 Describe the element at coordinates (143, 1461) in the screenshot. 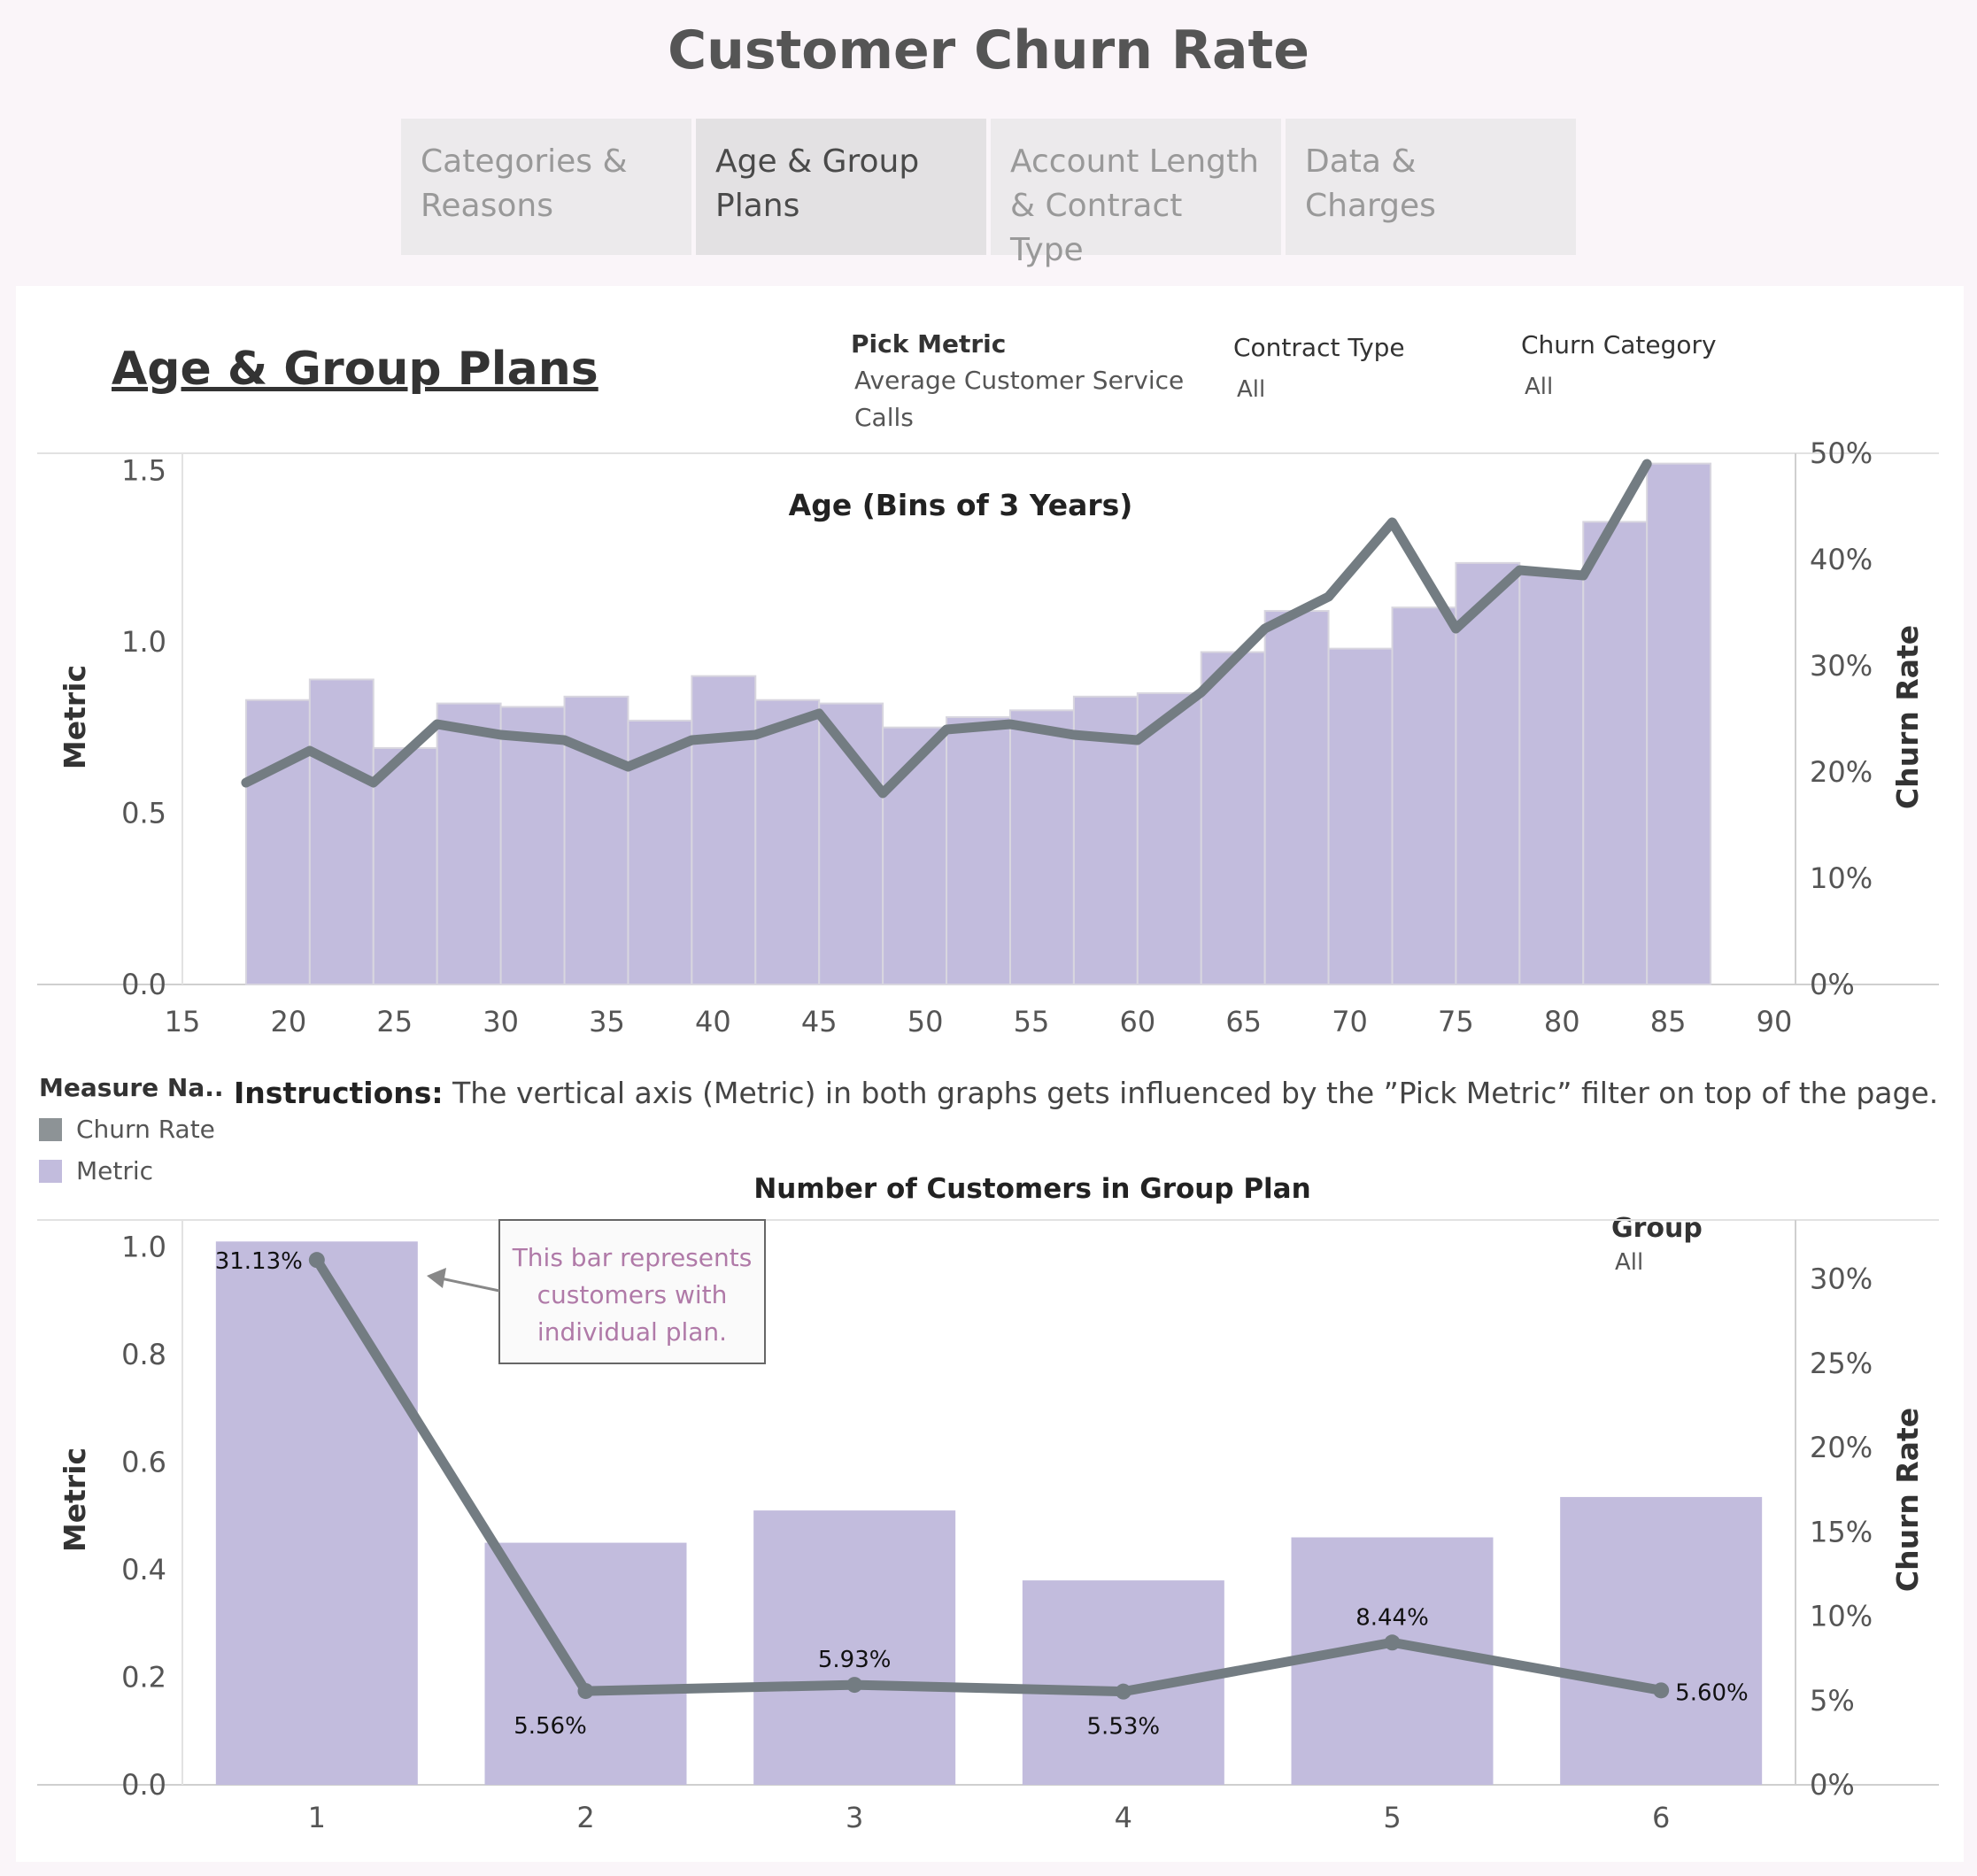

I see `y-tick-label: 0.6` at that location.